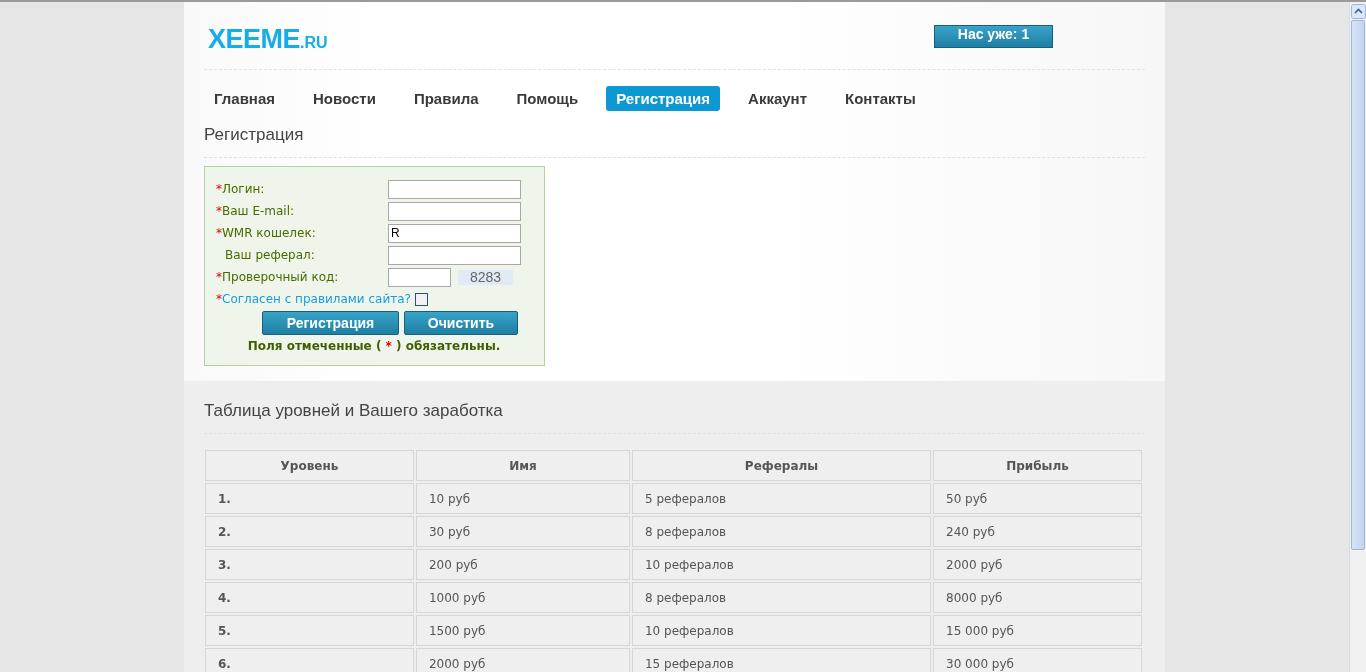 The height and width of the screenshot is (672, 1366). Describe the element at coordinates (330, 323) in the screenshot. I see `register-button: Регистрация` at that location.